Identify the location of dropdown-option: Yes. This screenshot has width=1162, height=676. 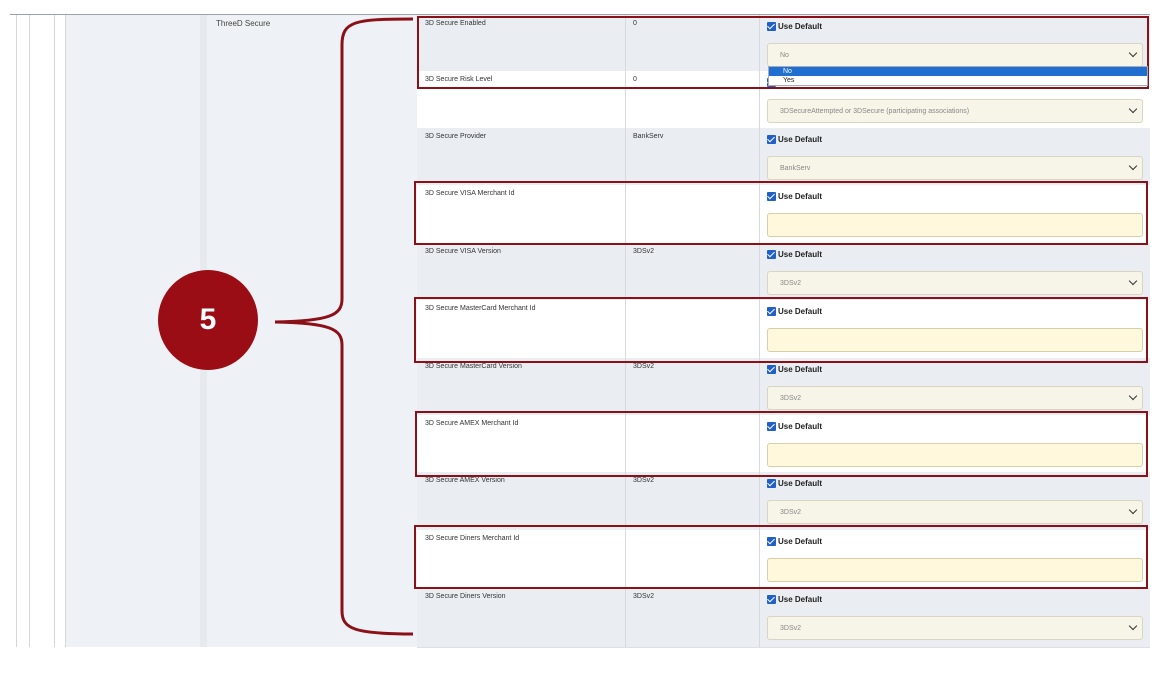
(958, 80).